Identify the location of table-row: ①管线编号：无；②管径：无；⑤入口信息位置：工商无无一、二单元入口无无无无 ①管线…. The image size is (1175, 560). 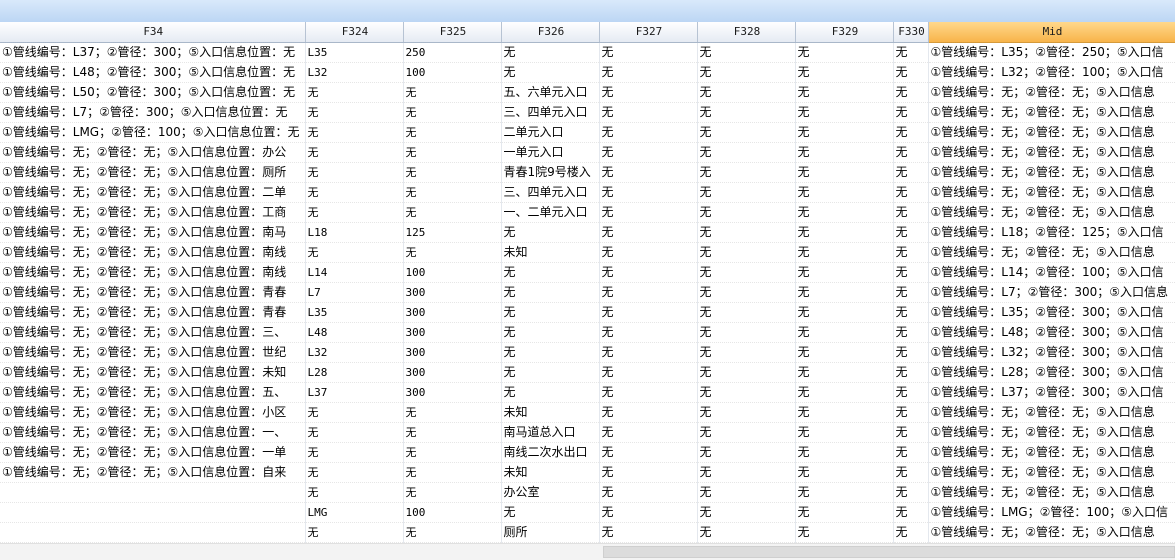
(587, 212).